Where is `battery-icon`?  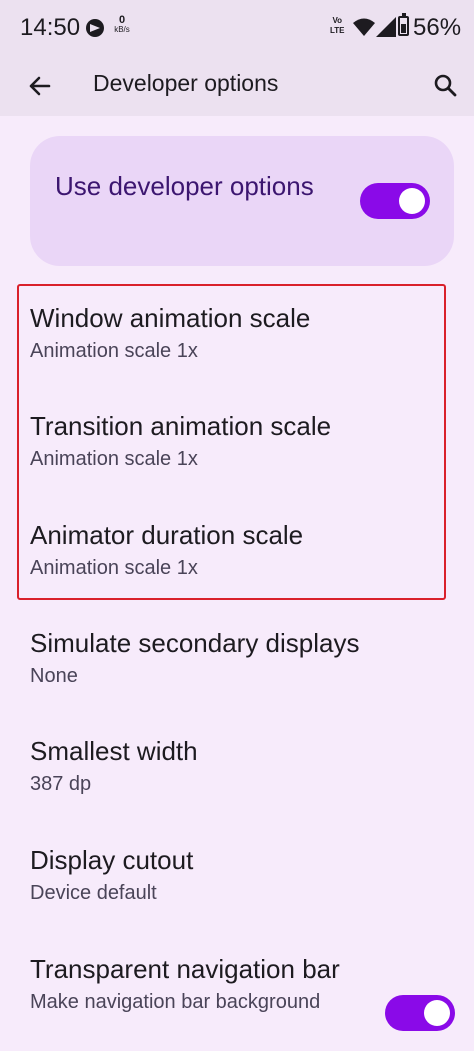
battery-icon is located at coordinates (403, 24).